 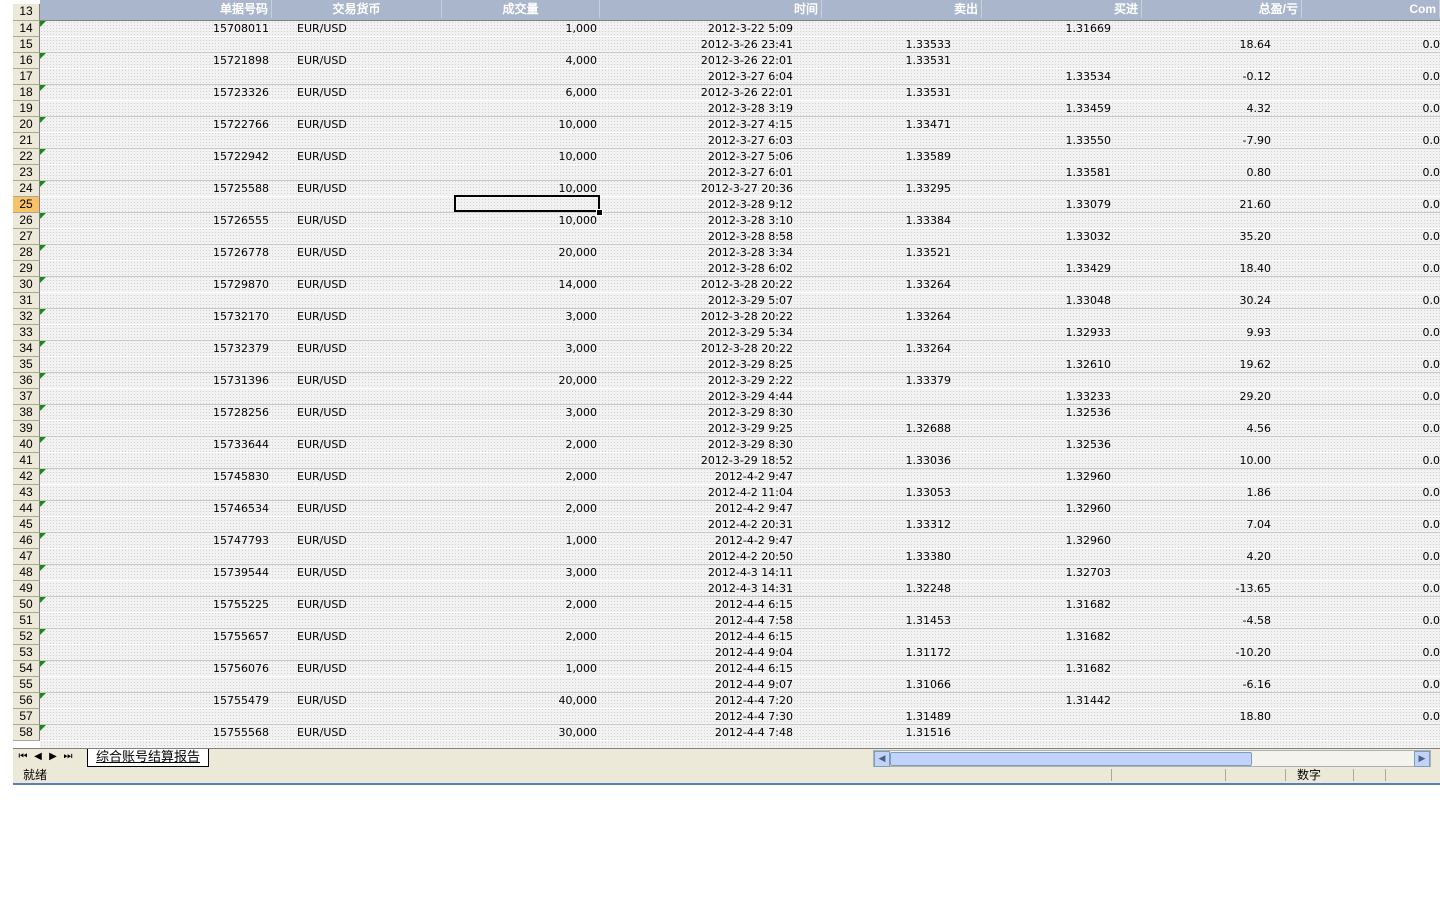 What do you see at coordinates (26, 173) in the screenshot?
I see `row-header-label: 23` at bounding box center [26, 173].